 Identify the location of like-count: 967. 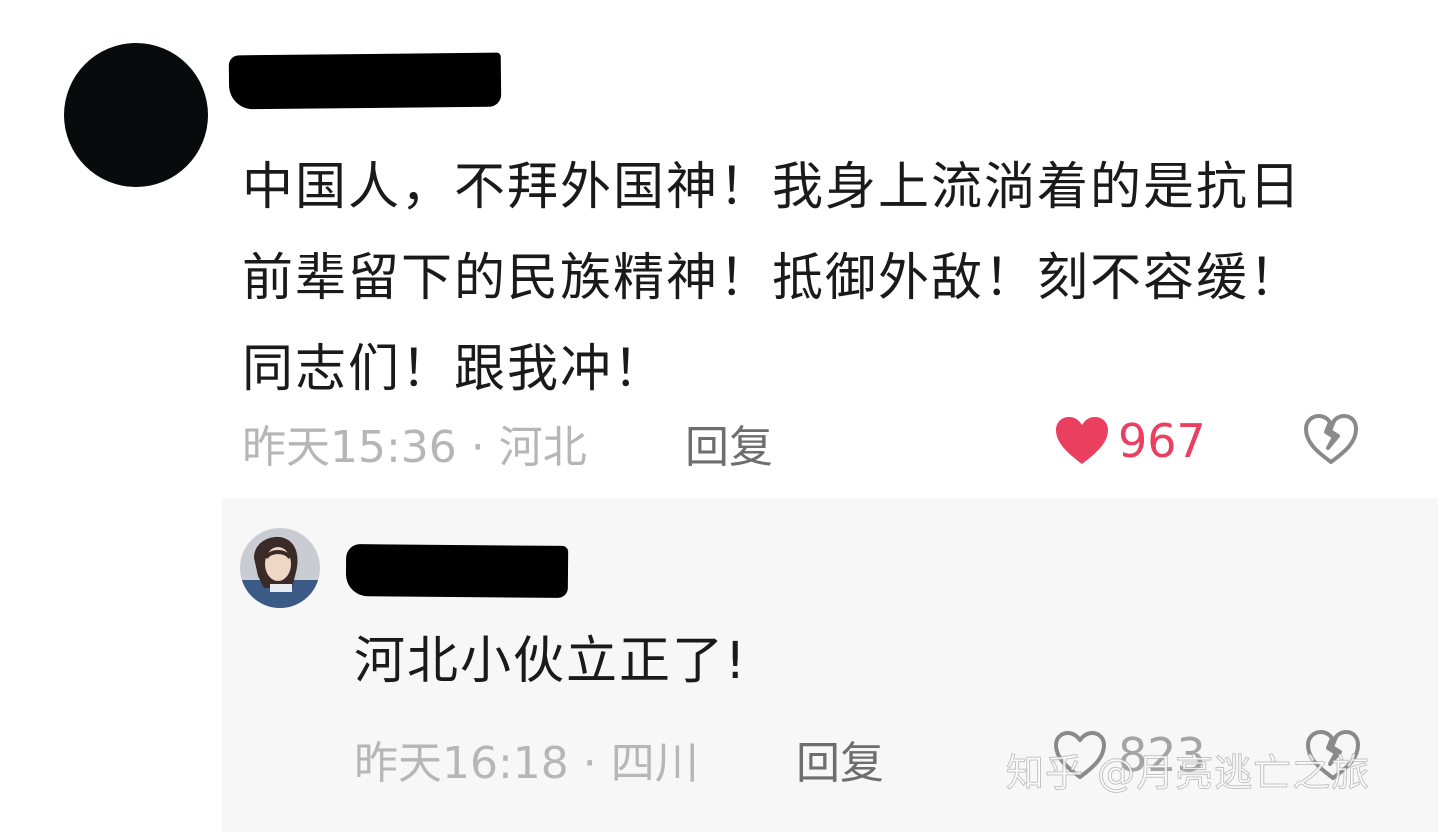
(1162, 441).